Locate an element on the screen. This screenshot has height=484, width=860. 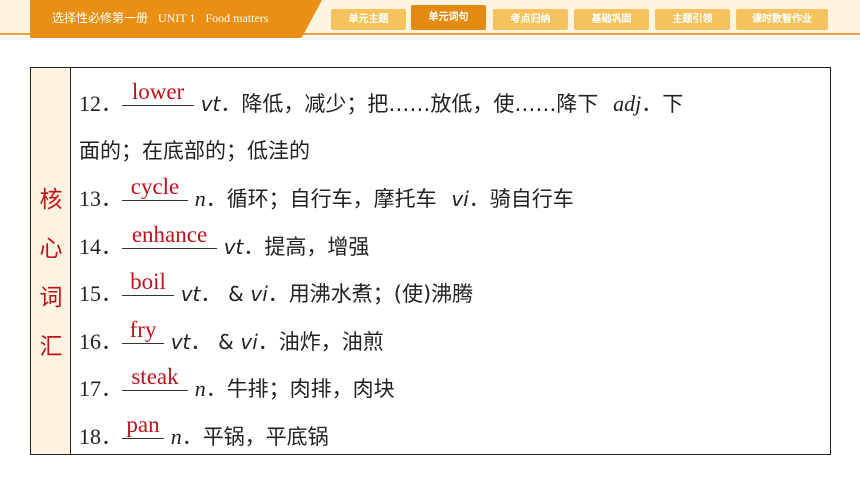
definition: 牛排；肉排，肉块 is located at coordinates (310, 389).